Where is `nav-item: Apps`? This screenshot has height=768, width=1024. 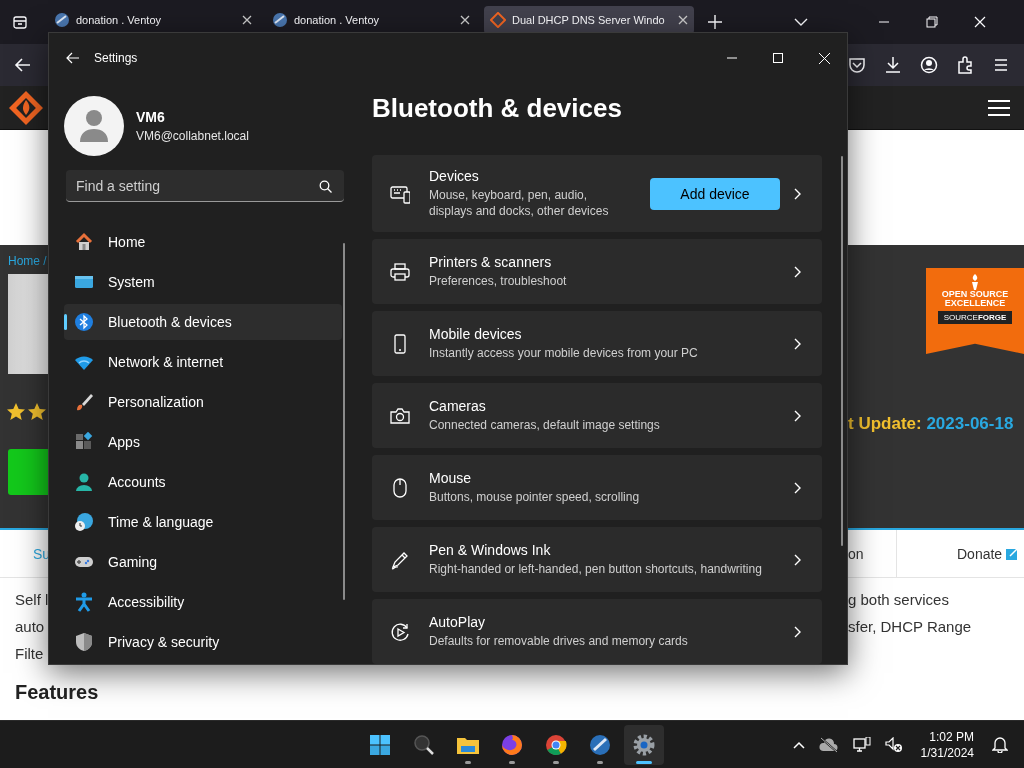 nav-item: Apps is located at coordinates (203, 442).